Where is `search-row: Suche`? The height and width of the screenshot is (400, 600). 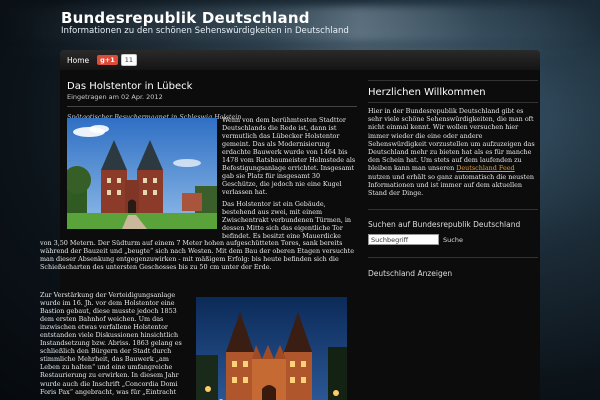 search-row: Suche is located at coordinates (453, 240).